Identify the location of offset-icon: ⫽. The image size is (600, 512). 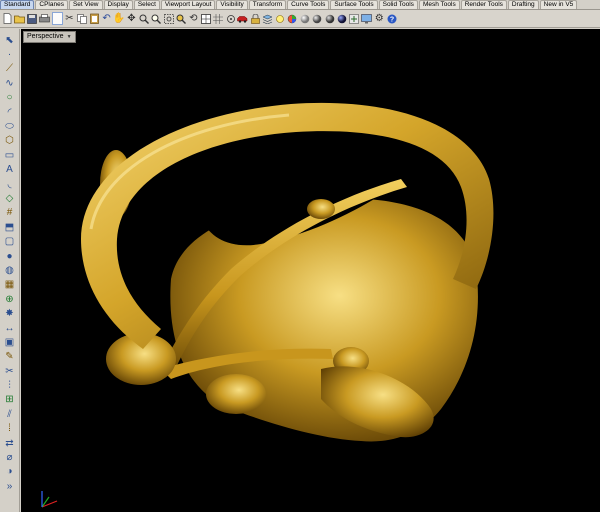
(10, 414).